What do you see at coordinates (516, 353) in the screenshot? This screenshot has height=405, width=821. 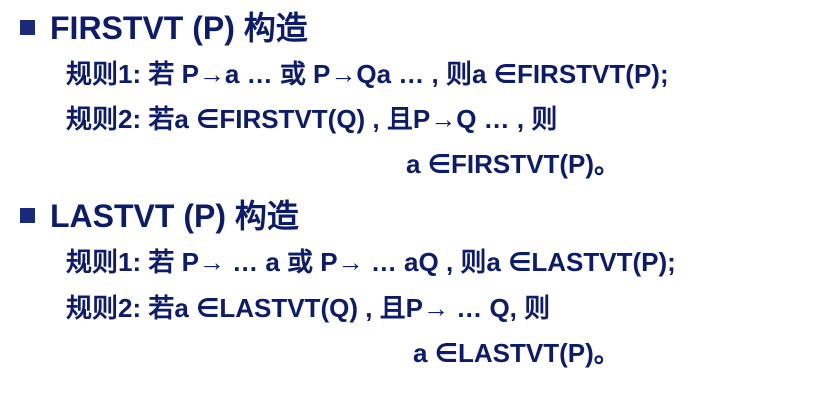 I see `lastvt-rule-2-continuation: a ∈LASTVT(P)。` at bounding box center [516, 353].